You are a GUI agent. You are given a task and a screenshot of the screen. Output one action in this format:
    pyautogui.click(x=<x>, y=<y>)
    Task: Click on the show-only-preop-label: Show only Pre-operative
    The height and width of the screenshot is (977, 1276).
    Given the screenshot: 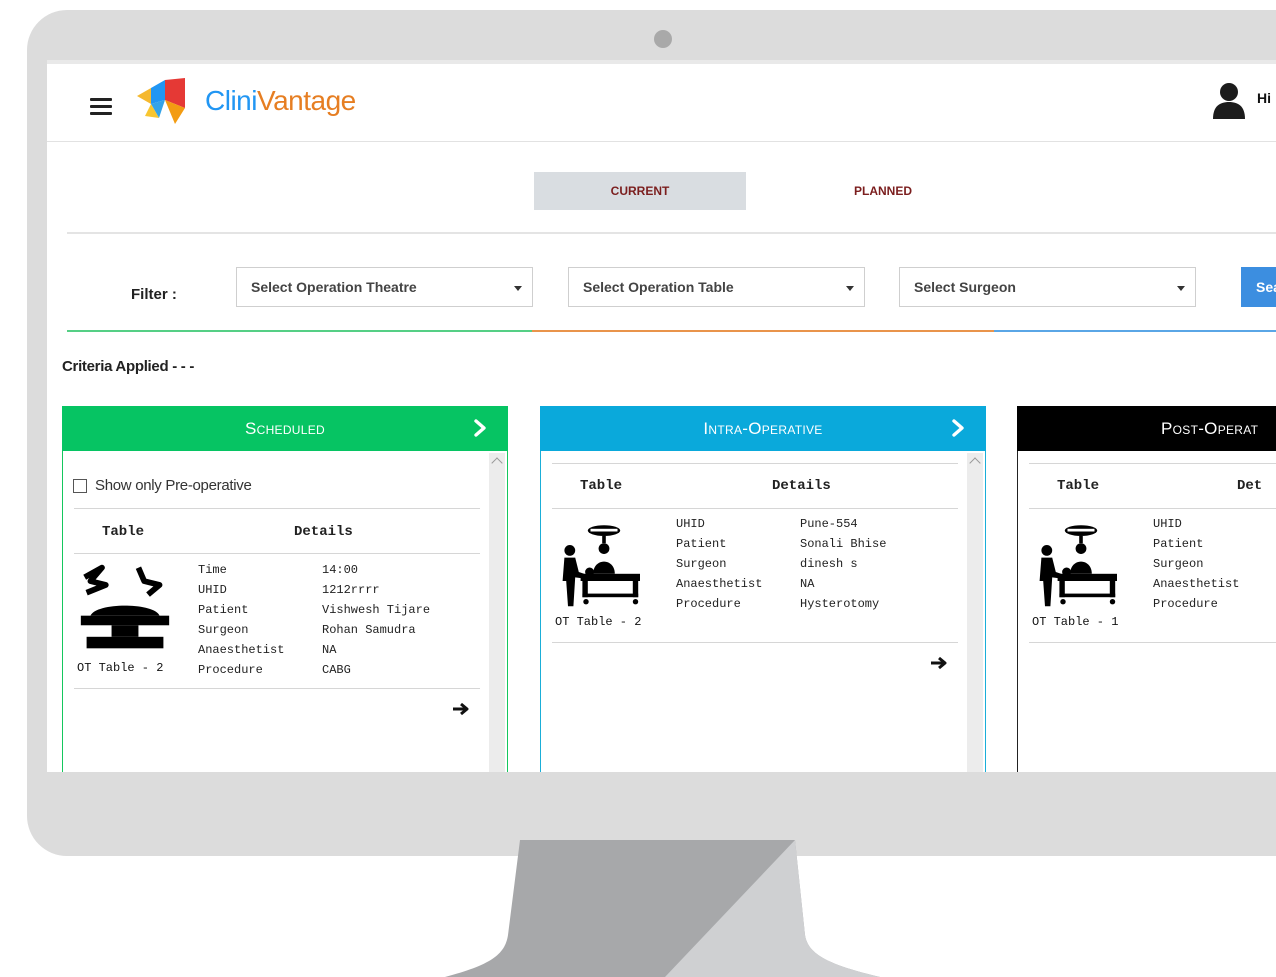 What is the action you would take?
    pyautogui.click(x=173, y=485)
    